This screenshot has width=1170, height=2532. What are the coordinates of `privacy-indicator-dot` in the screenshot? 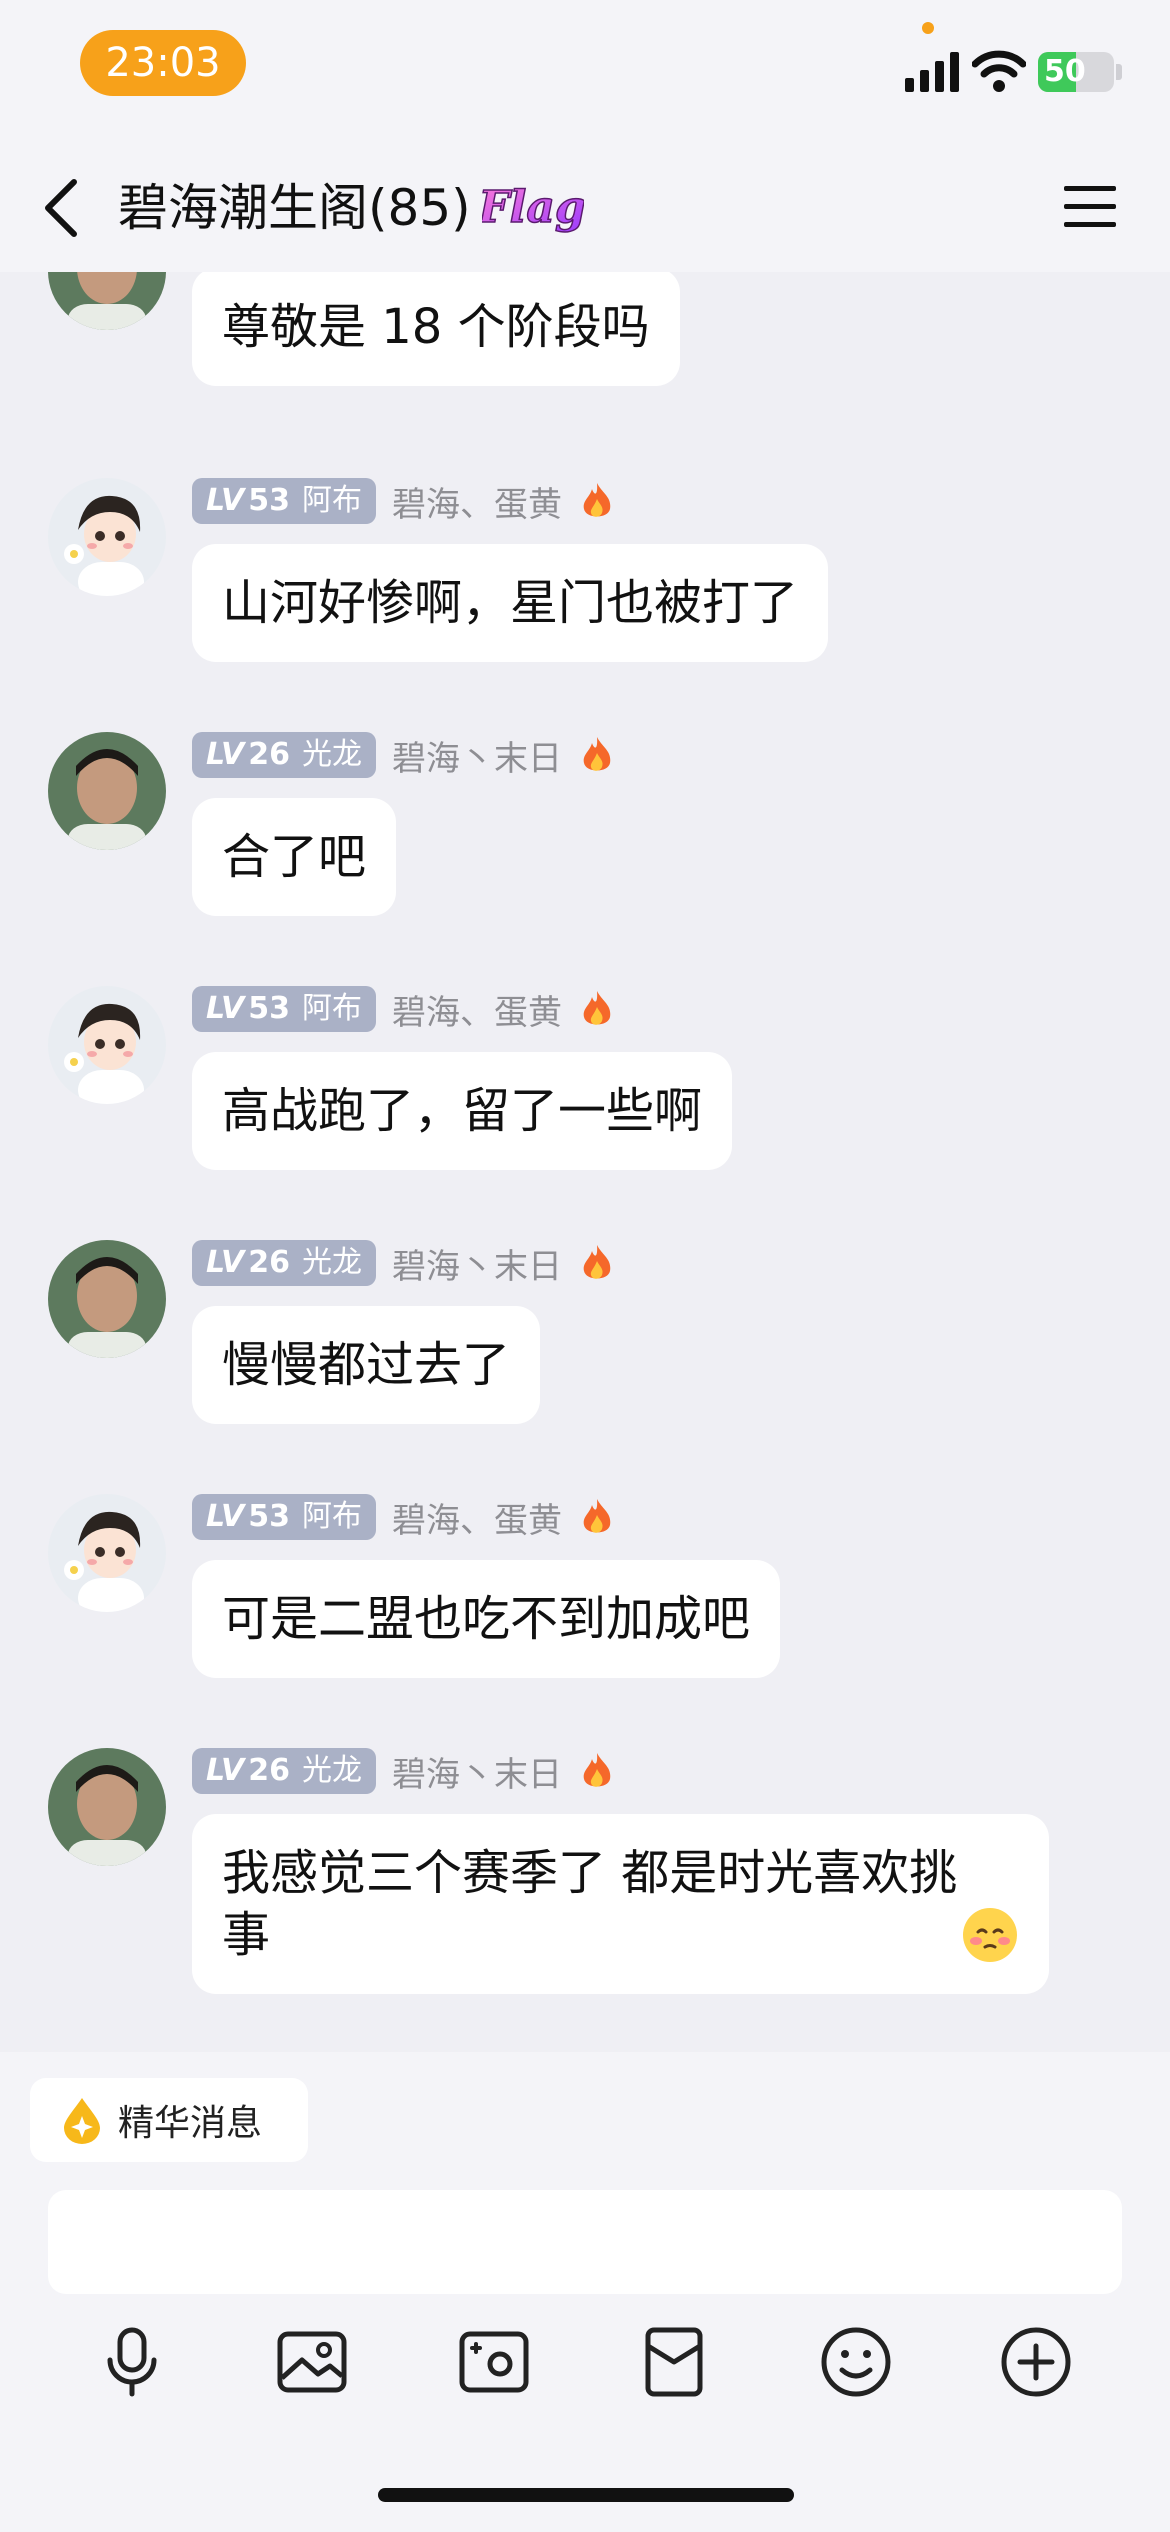 It's located at (928, 28).